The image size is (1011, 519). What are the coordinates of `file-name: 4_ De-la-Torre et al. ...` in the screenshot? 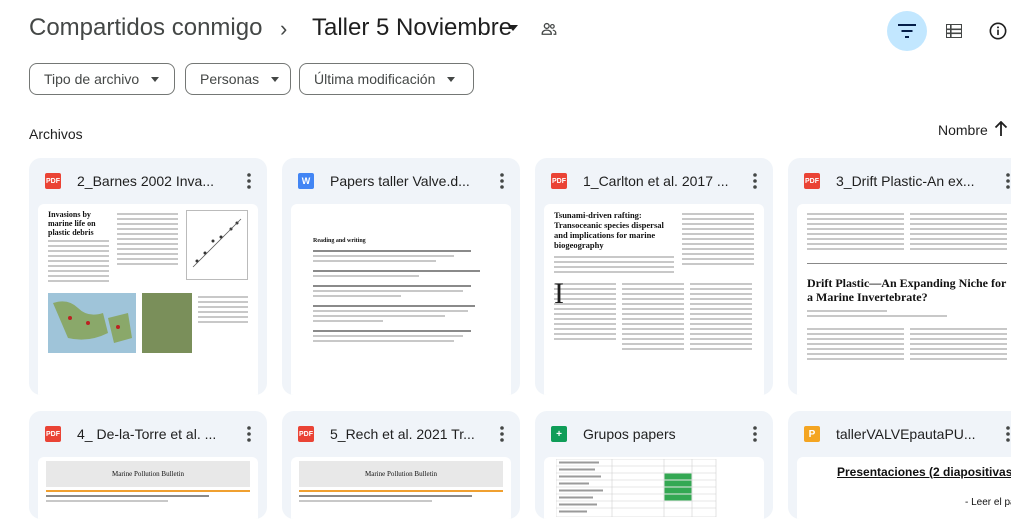 It's located at (147, 434).